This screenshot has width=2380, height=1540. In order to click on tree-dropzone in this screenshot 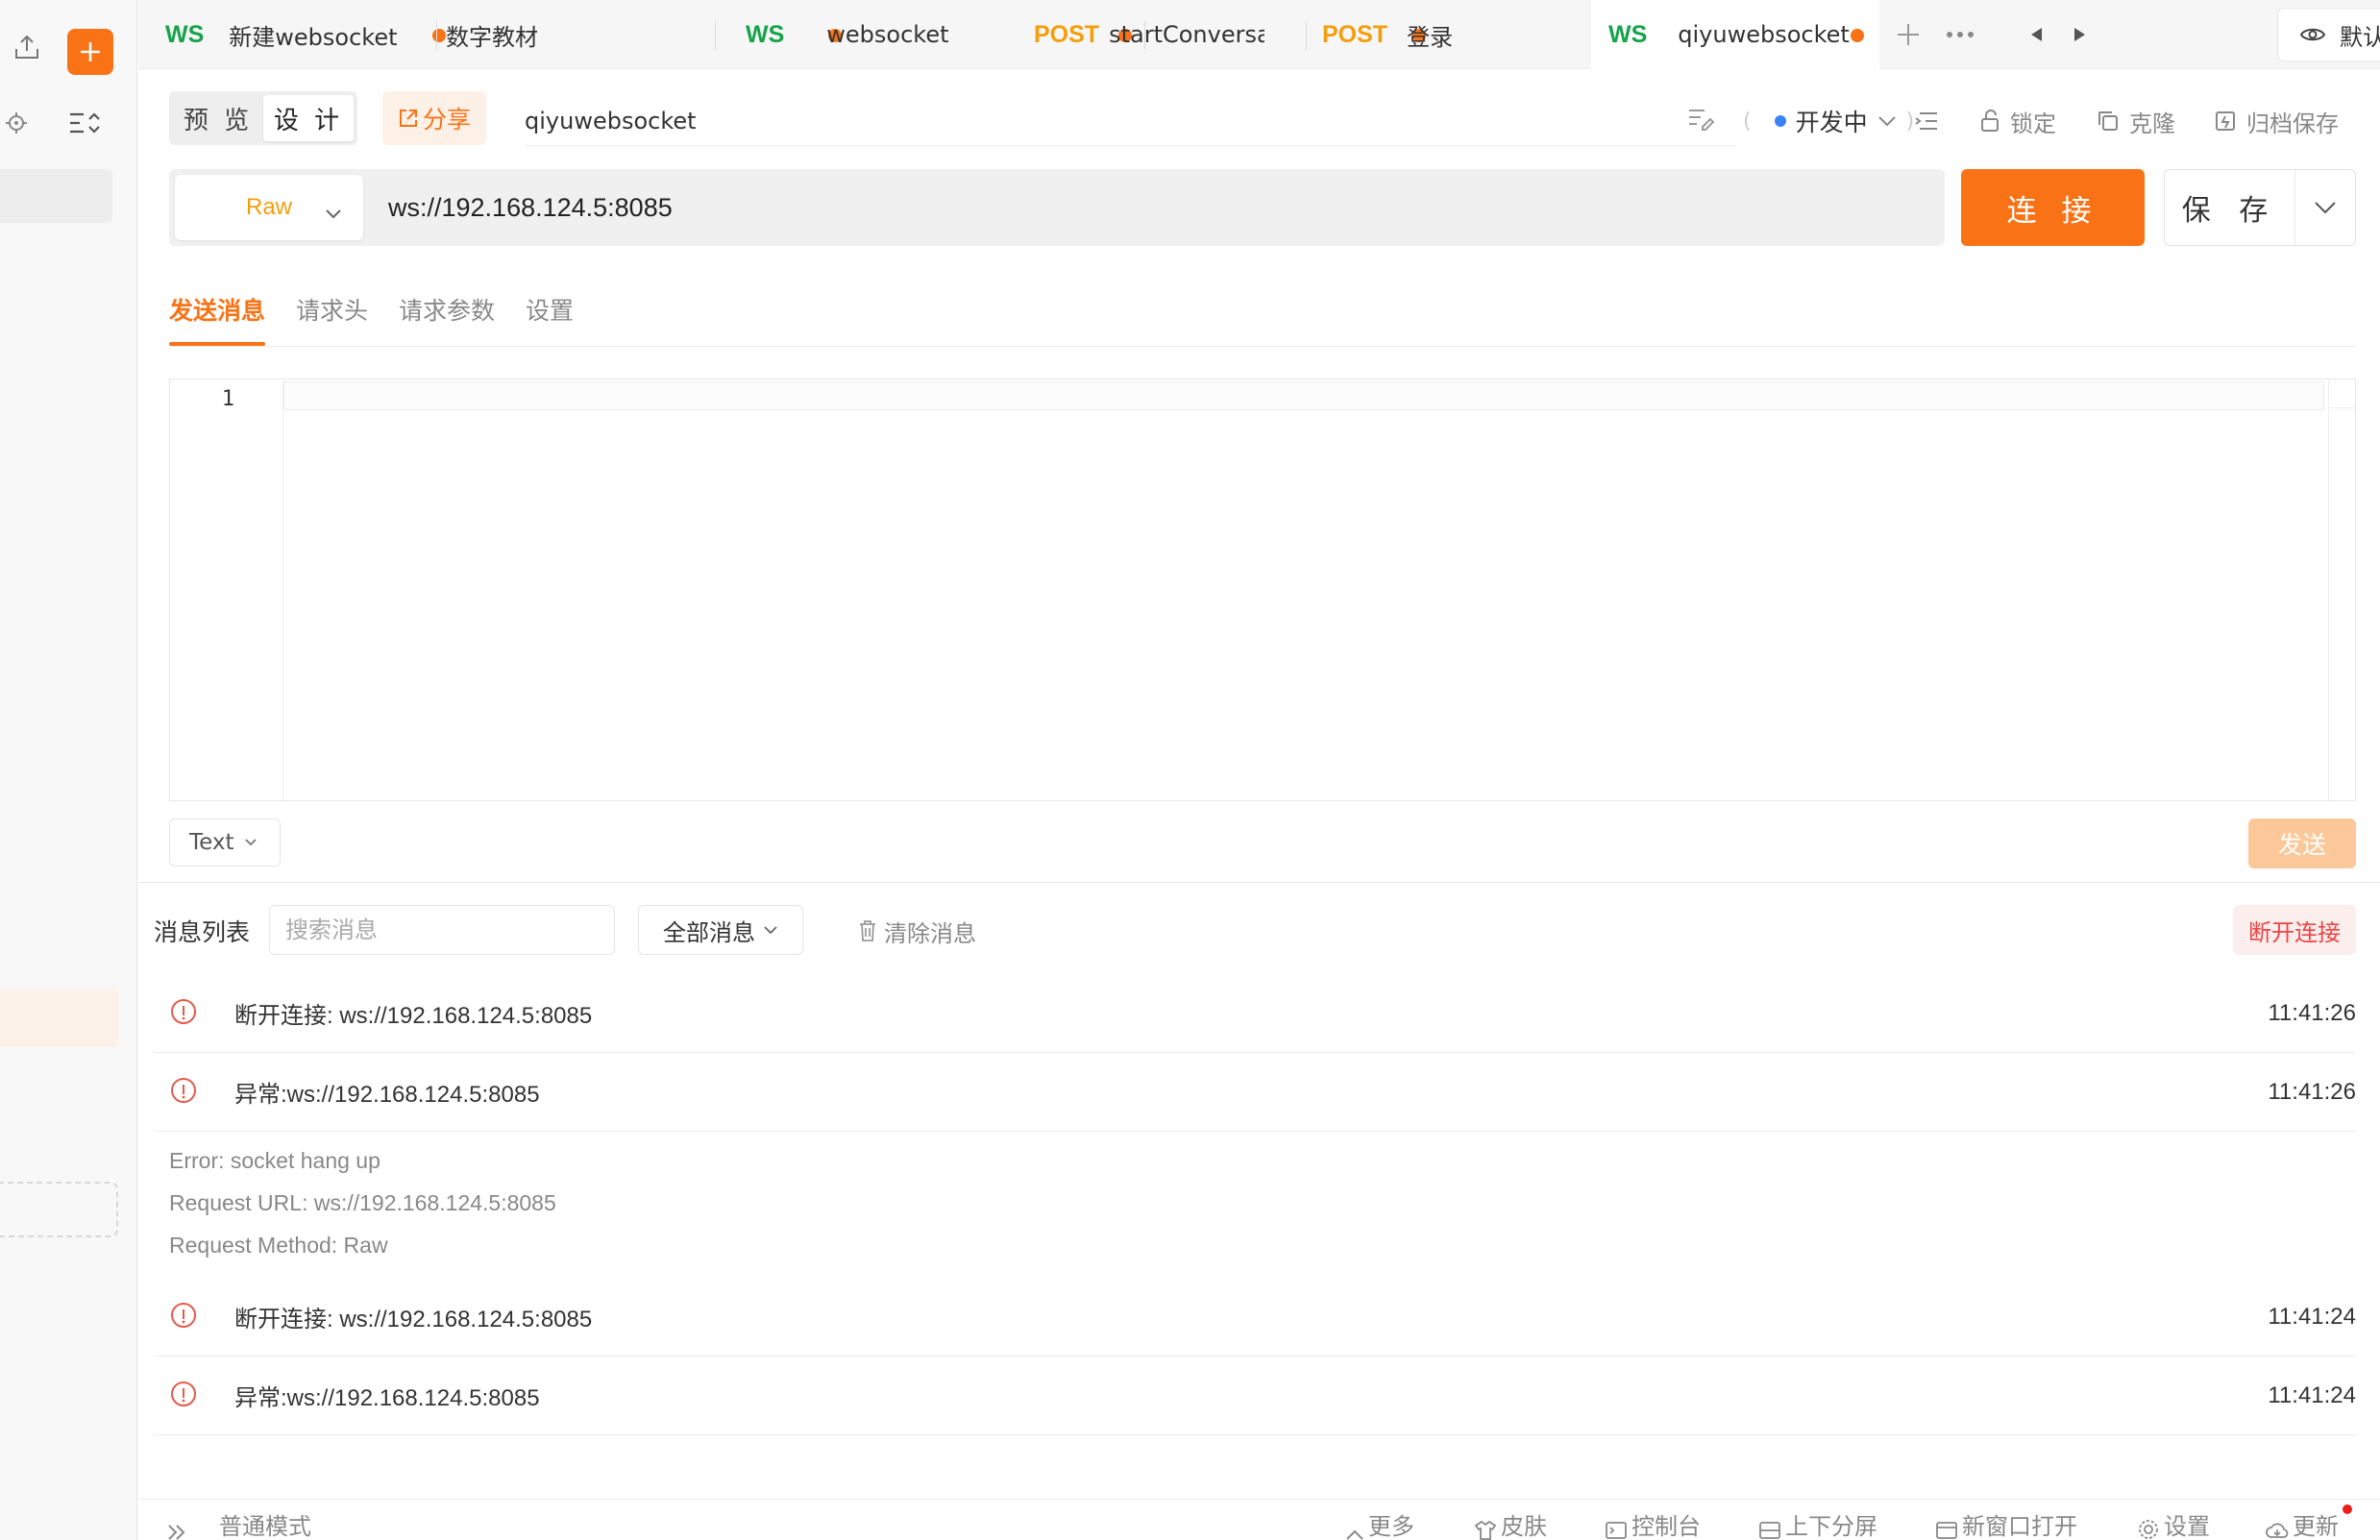, I will do `click(59, 1210)`.